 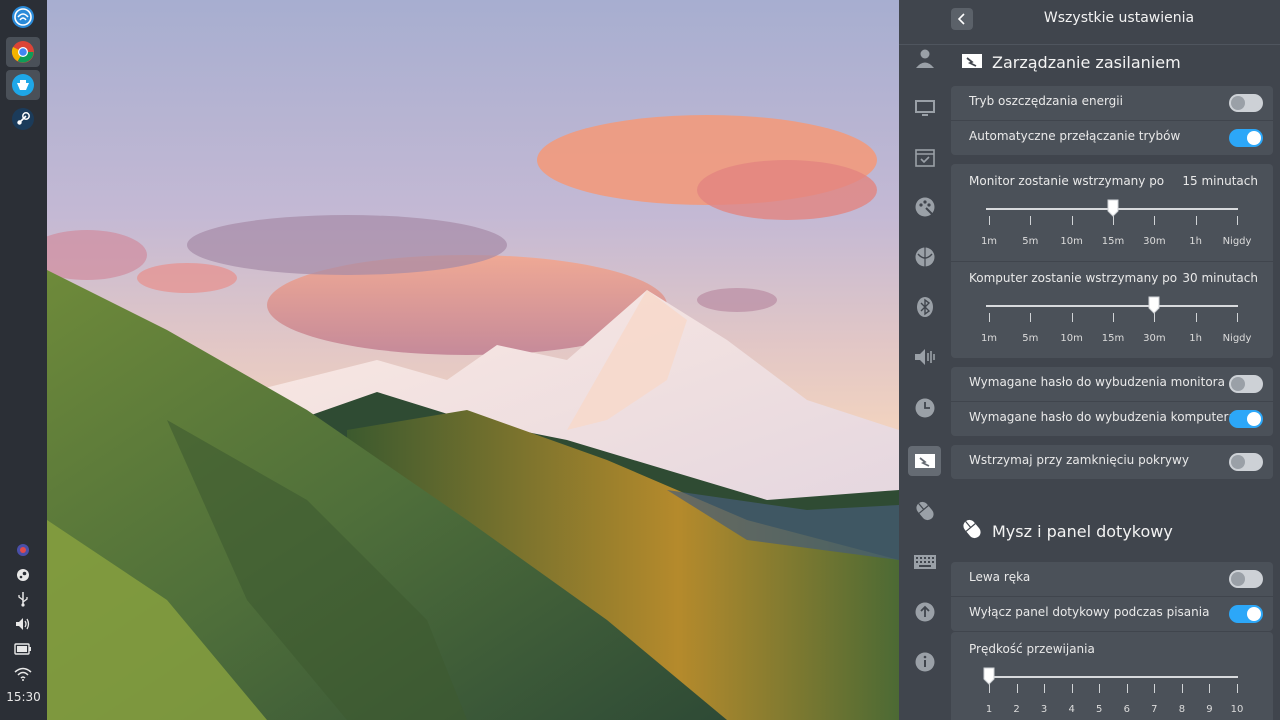 What do you see at coordinates (924, 357) in the screenshot?
I see `sound-icon` at bounding box center [924, 357].